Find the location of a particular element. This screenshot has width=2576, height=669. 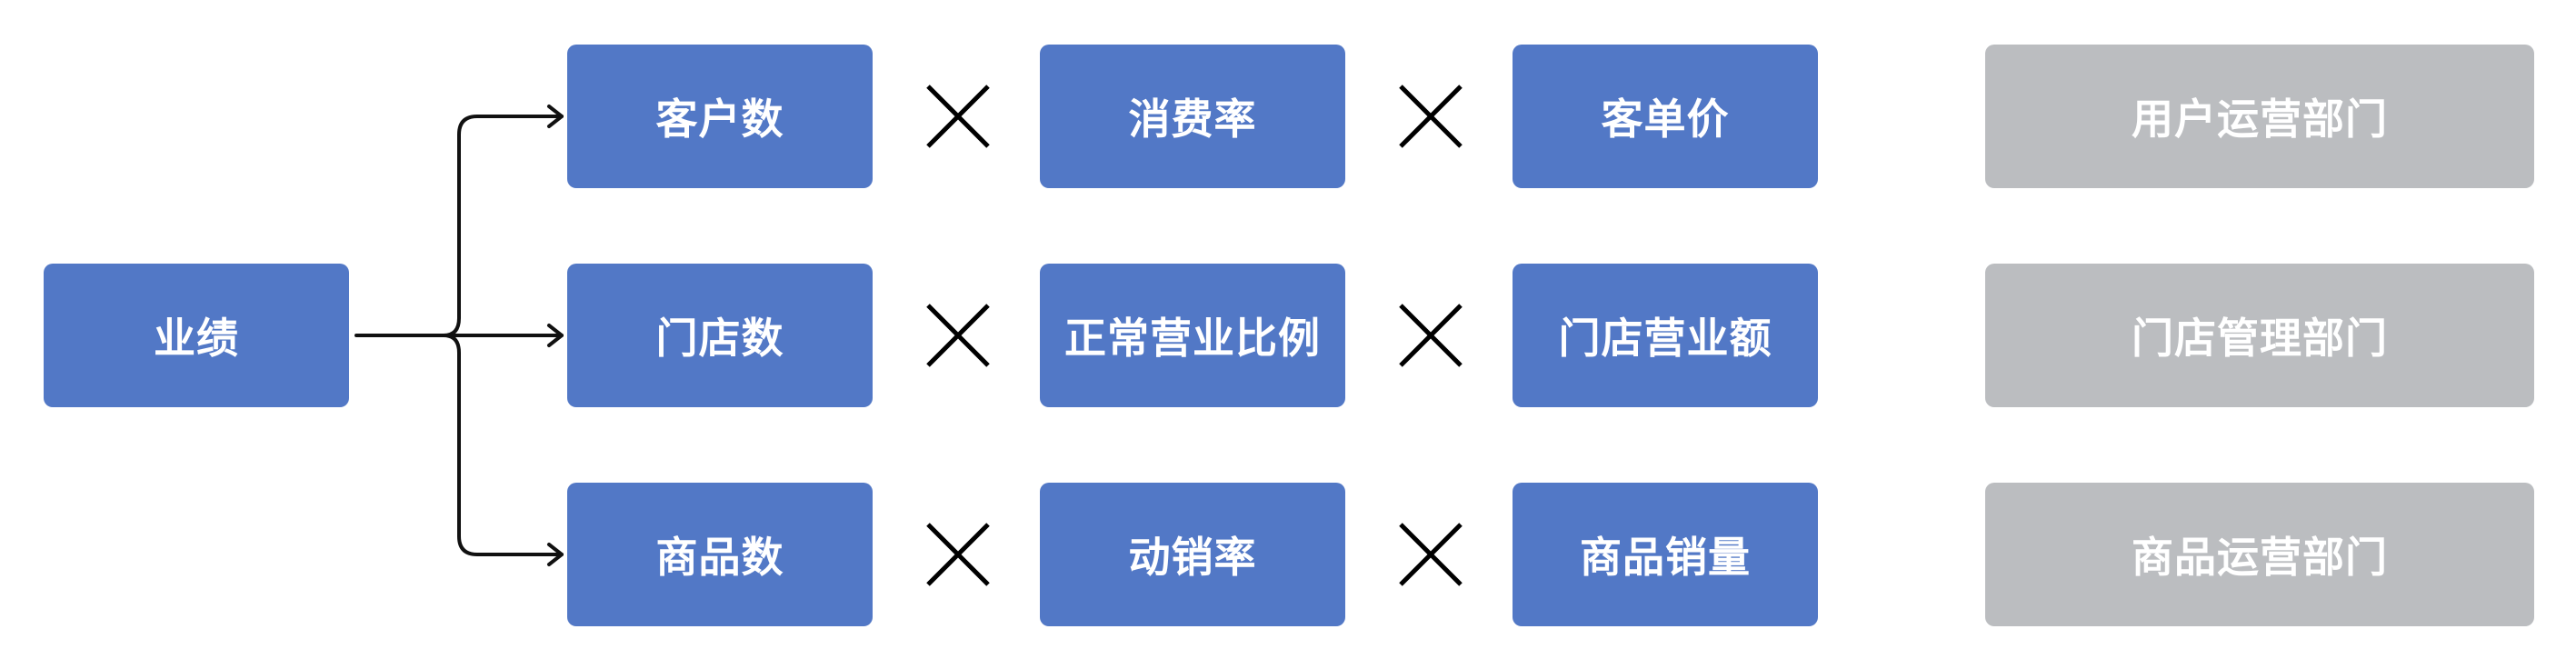

department-node-store-management: 门店管理部门 is located at coordinates (2259, 335).